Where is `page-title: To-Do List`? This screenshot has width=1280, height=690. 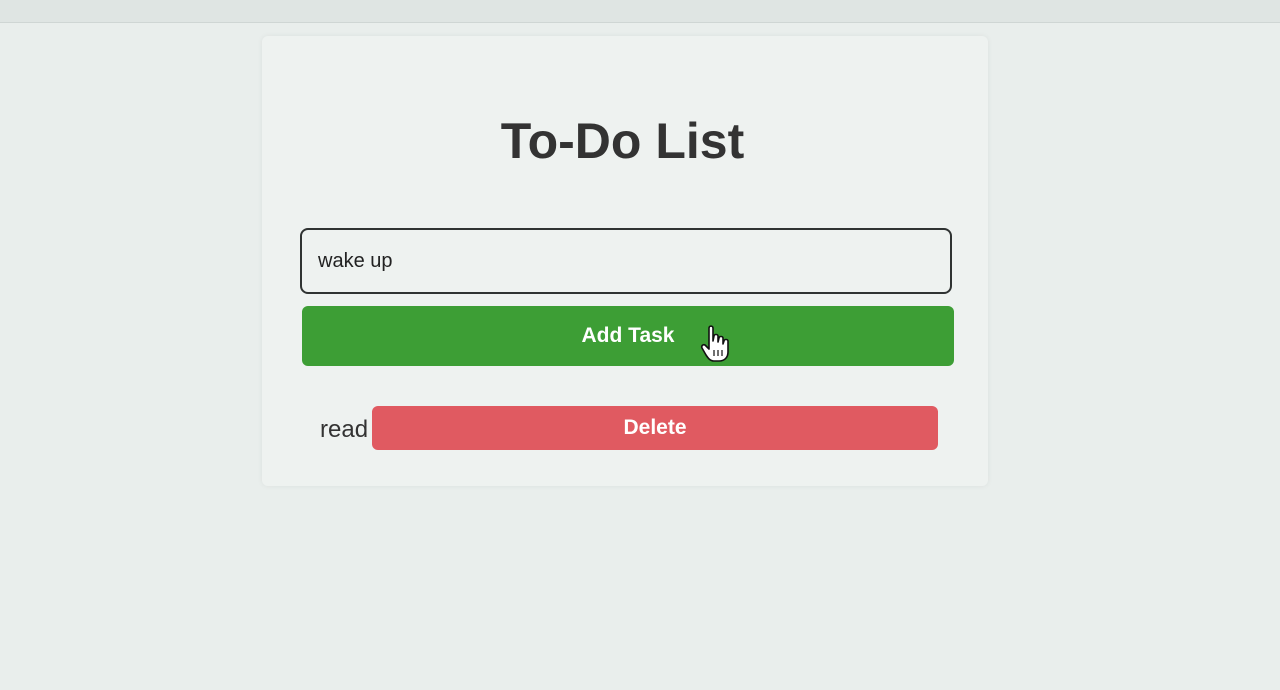
page-title: To-Do List is located at coordinates (622, 141).